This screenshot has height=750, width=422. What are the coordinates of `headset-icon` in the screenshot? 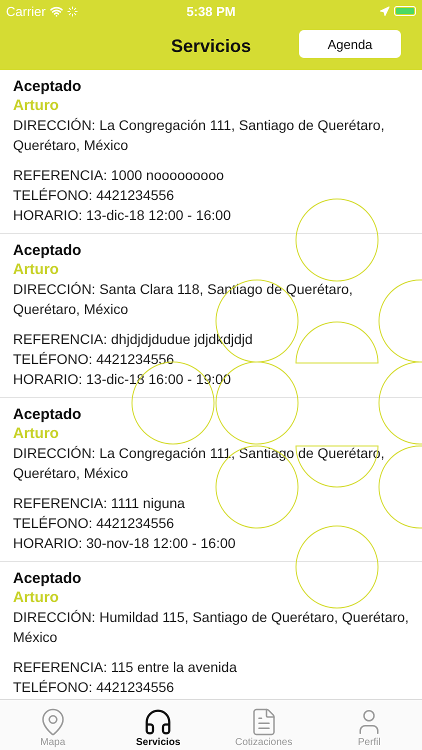 It's located at (158, 722).